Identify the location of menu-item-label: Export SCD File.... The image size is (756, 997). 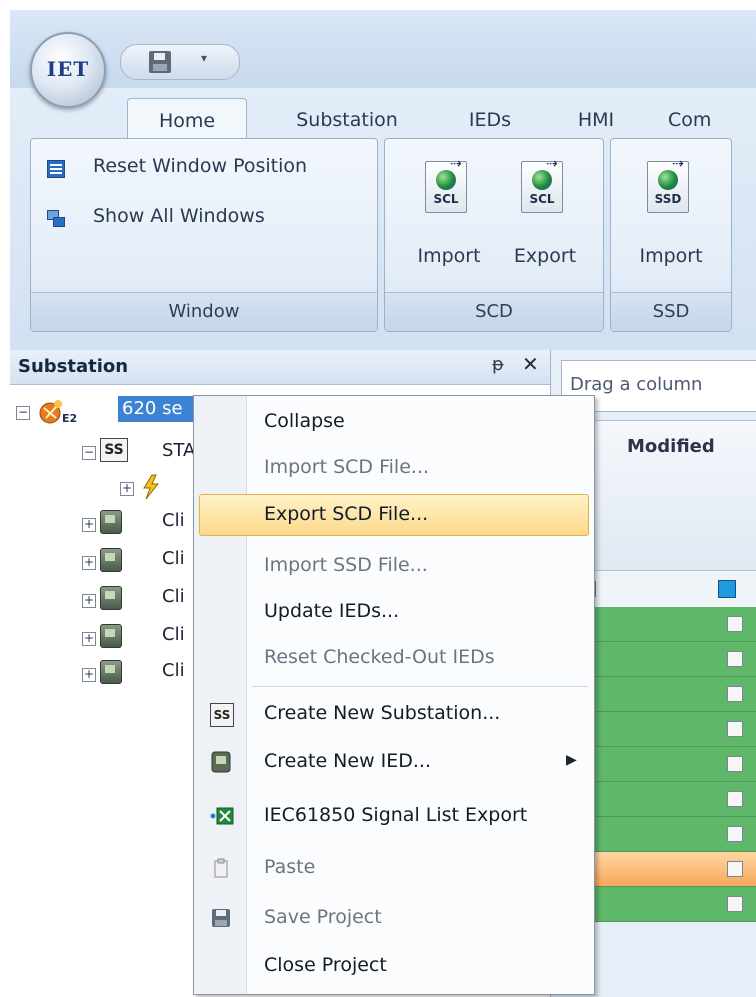
(346, 514).